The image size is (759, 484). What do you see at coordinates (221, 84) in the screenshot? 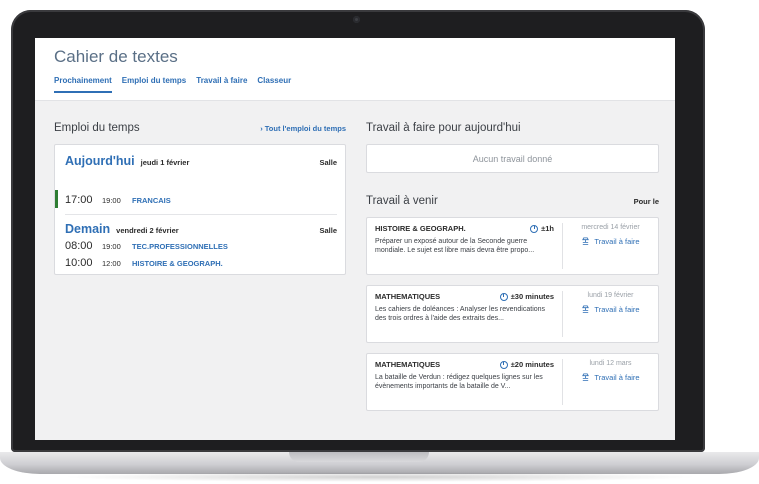
I see `tab-travail-a-faire: Travail à faire` at bounding box center [221, 84].